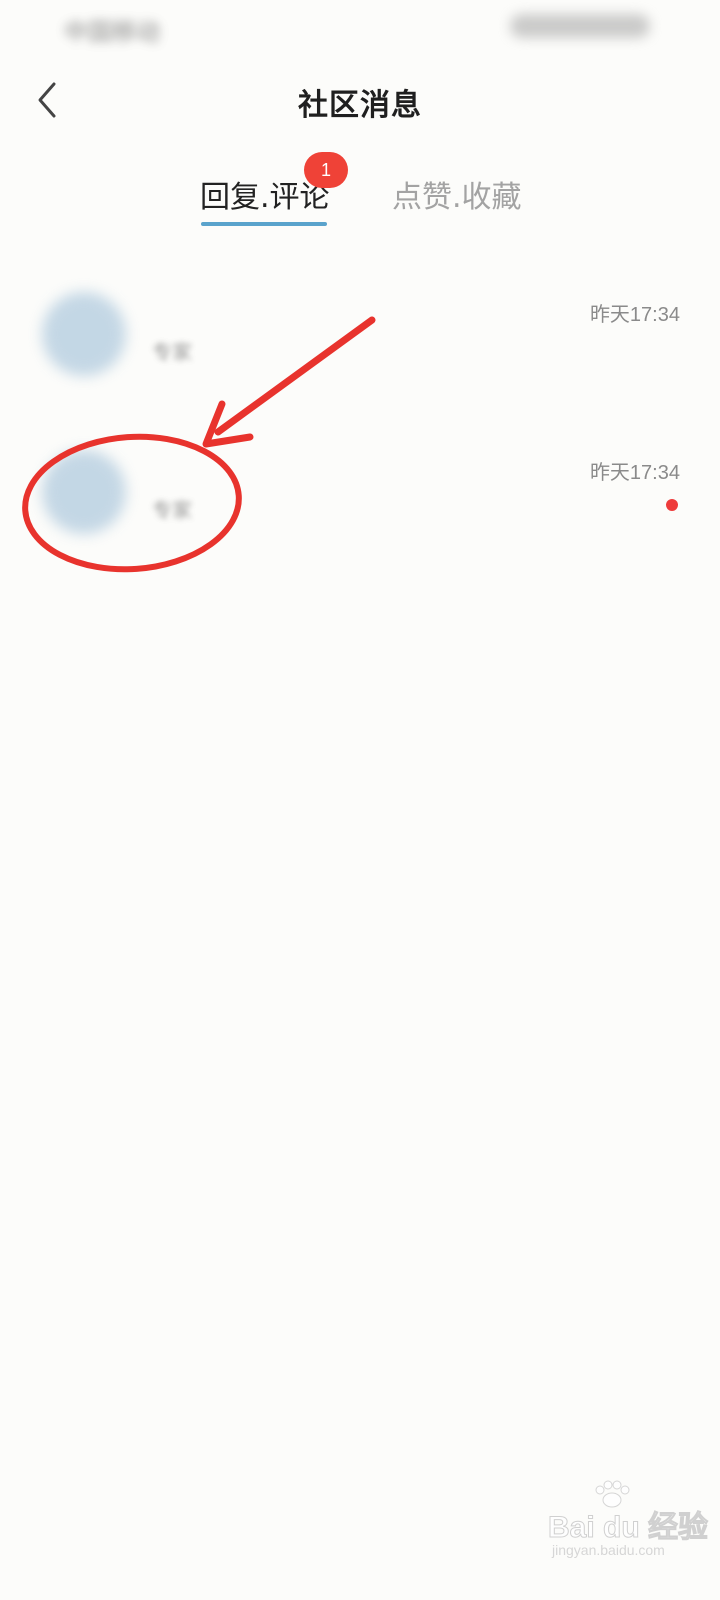 This screenshot has width=720, height=1600. Describe the element at coordinates (360, 28) in the screenshot. I see `status-bar: 中国移动` at that location.